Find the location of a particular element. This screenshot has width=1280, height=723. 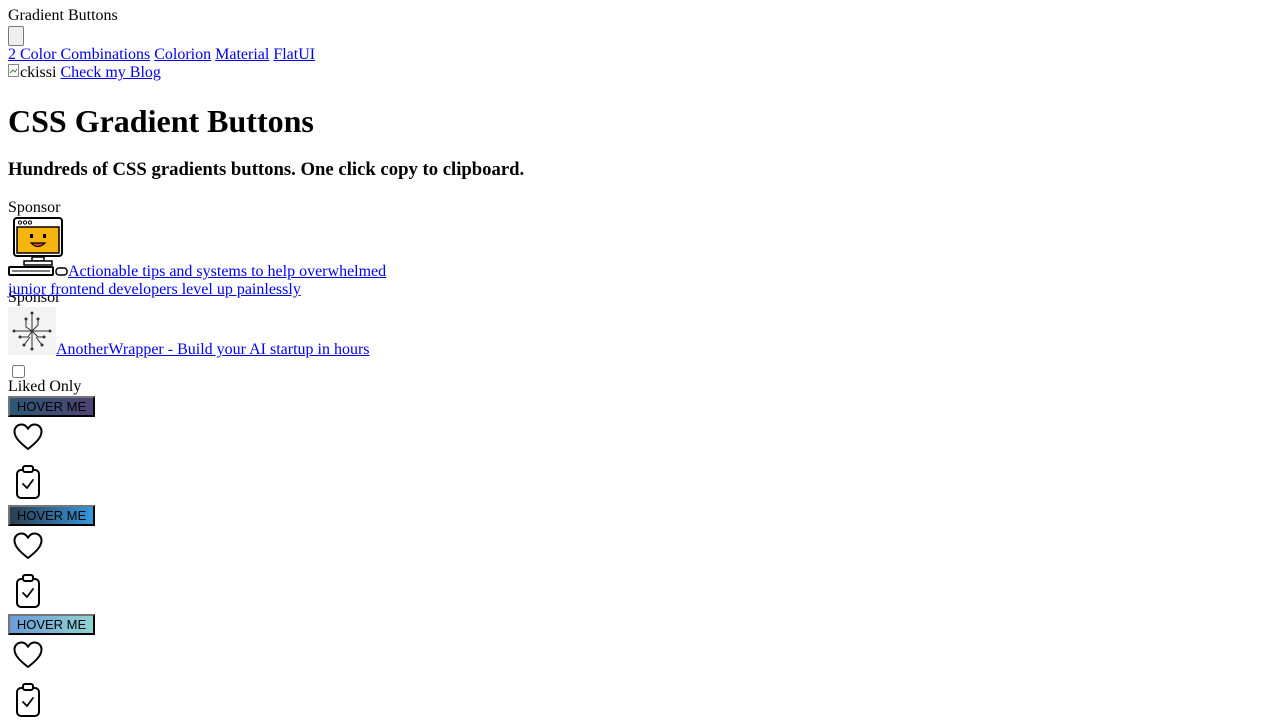

nav-link-material: Material is located at coordinates (242, 54).